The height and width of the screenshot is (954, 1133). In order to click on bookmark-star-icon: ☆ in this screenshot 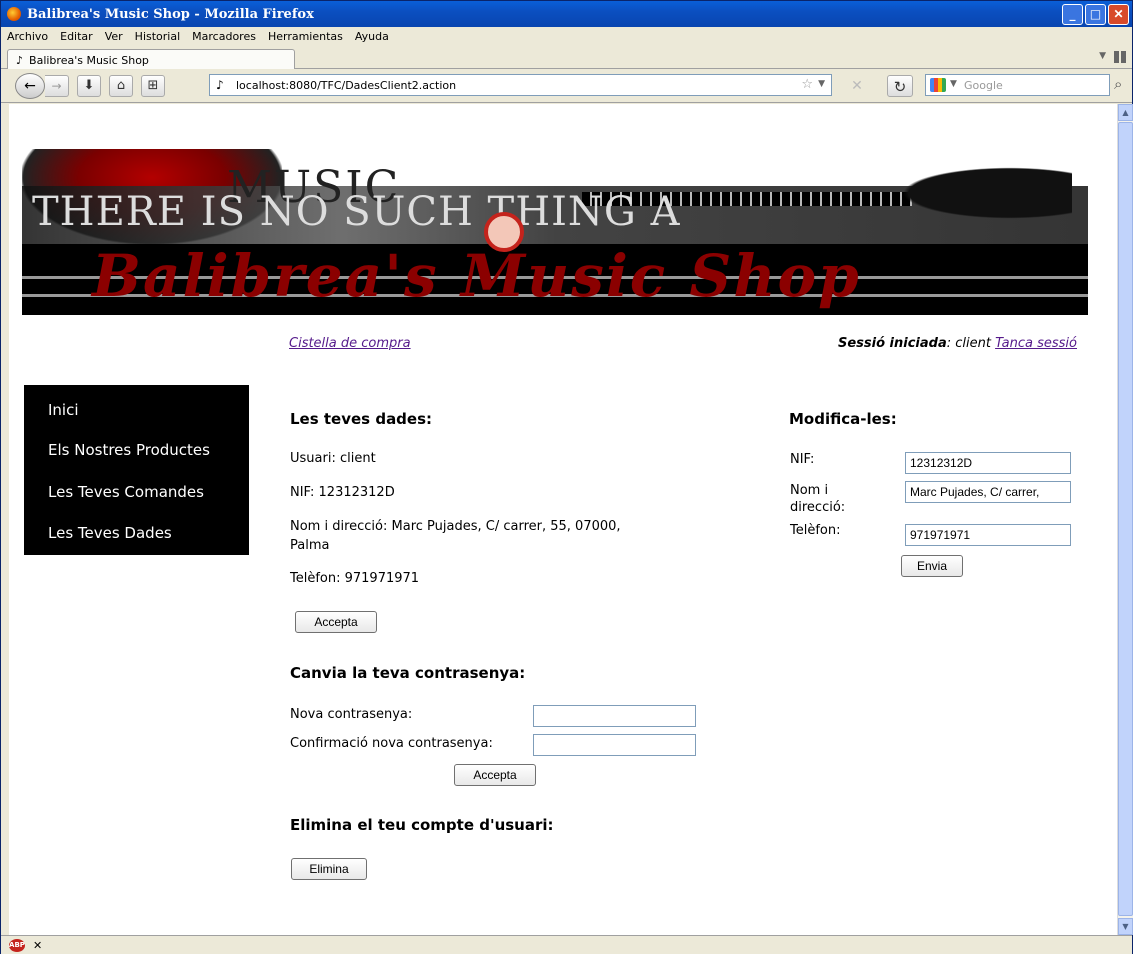, I will do `click(807, 84)`.